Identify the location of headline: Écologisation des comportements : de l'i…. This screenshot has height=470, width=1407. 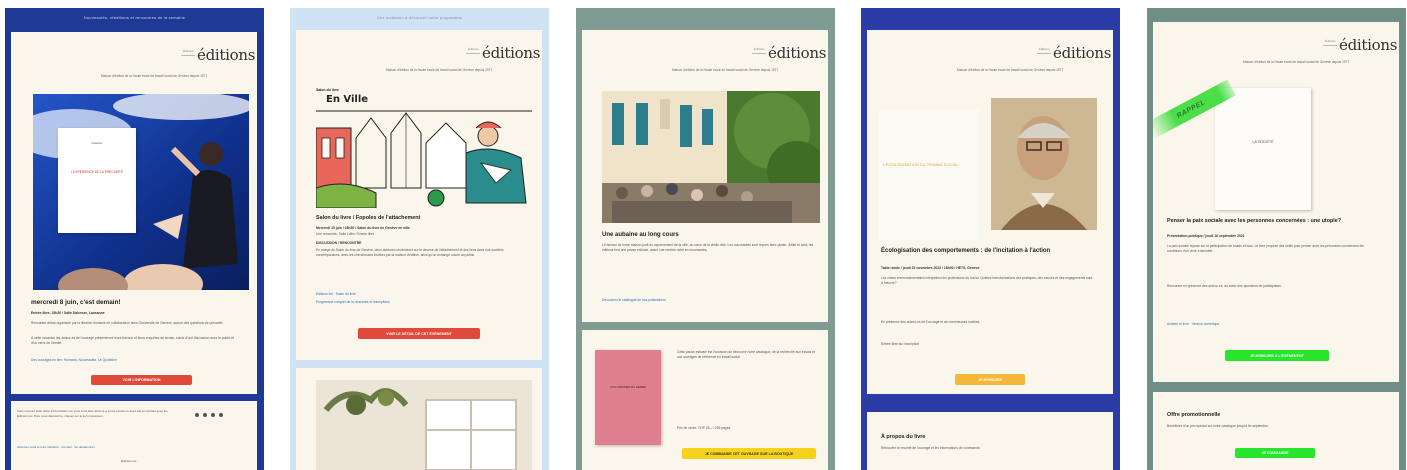
(966, 251).